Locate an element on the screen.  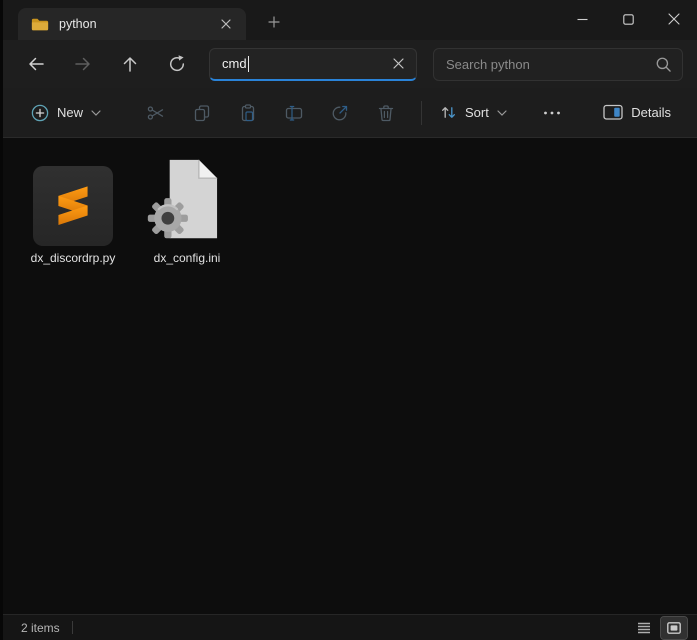
details-button-label: Details is located at coordinates (651, 112).